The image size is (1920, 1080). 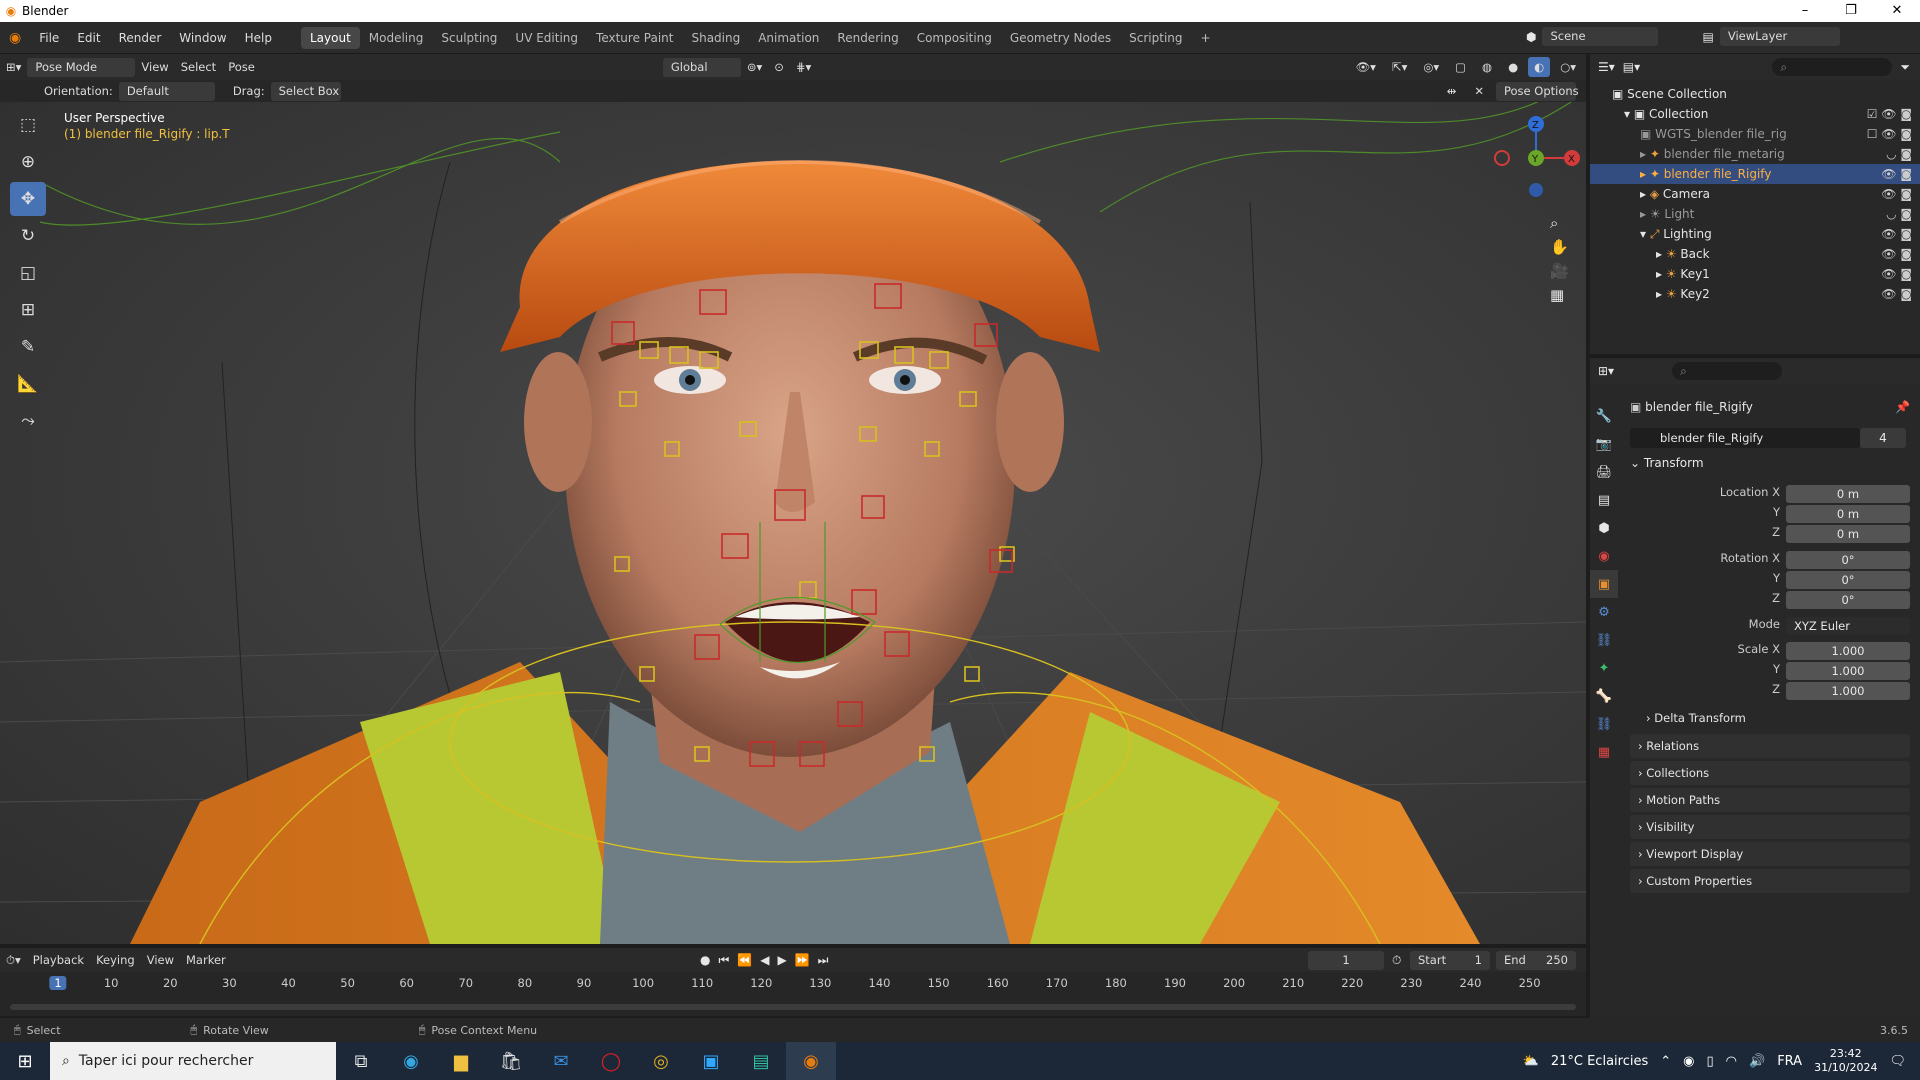 I want to click on blender-taskbar-icon: ◉, so click(x=811, y=1061).